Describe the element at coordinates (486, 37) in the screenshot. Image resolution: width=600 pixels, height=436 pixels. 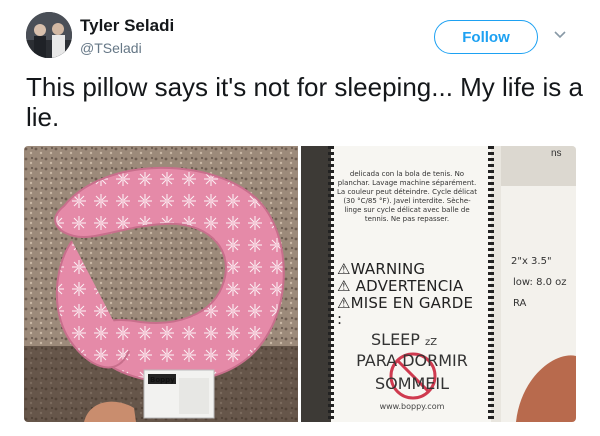
I see `follow-button: Follow` at that location.